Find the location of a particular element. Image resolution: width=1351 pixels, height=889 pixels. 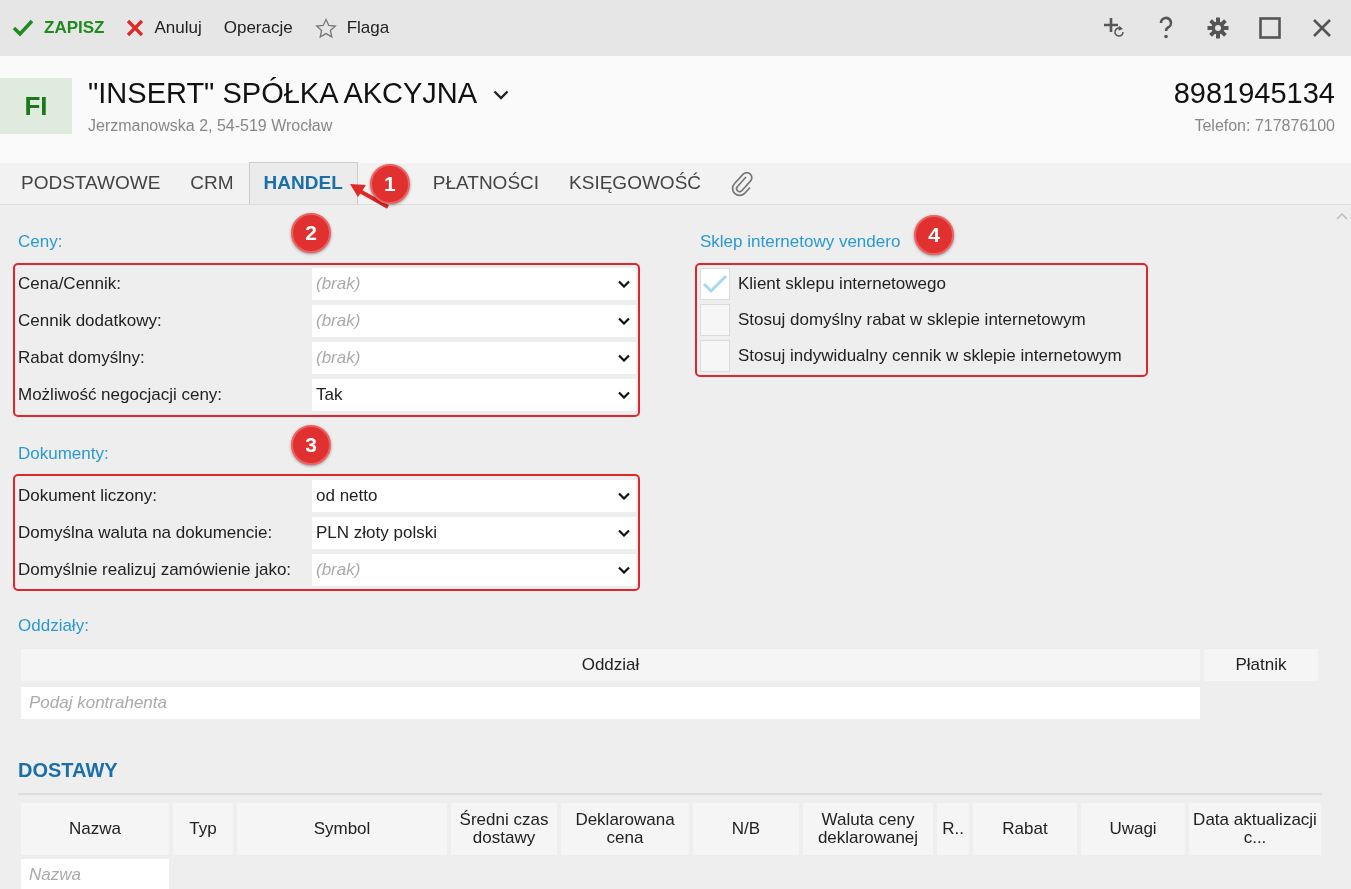

checkbox-label: Stosuj domyślny rabat w sklepie internetowym is located at coordinates (912, 319).